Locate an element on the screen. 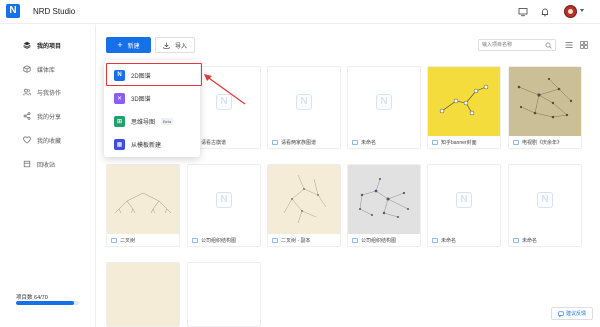  feedback-icon is located at coordinates (561, 314).